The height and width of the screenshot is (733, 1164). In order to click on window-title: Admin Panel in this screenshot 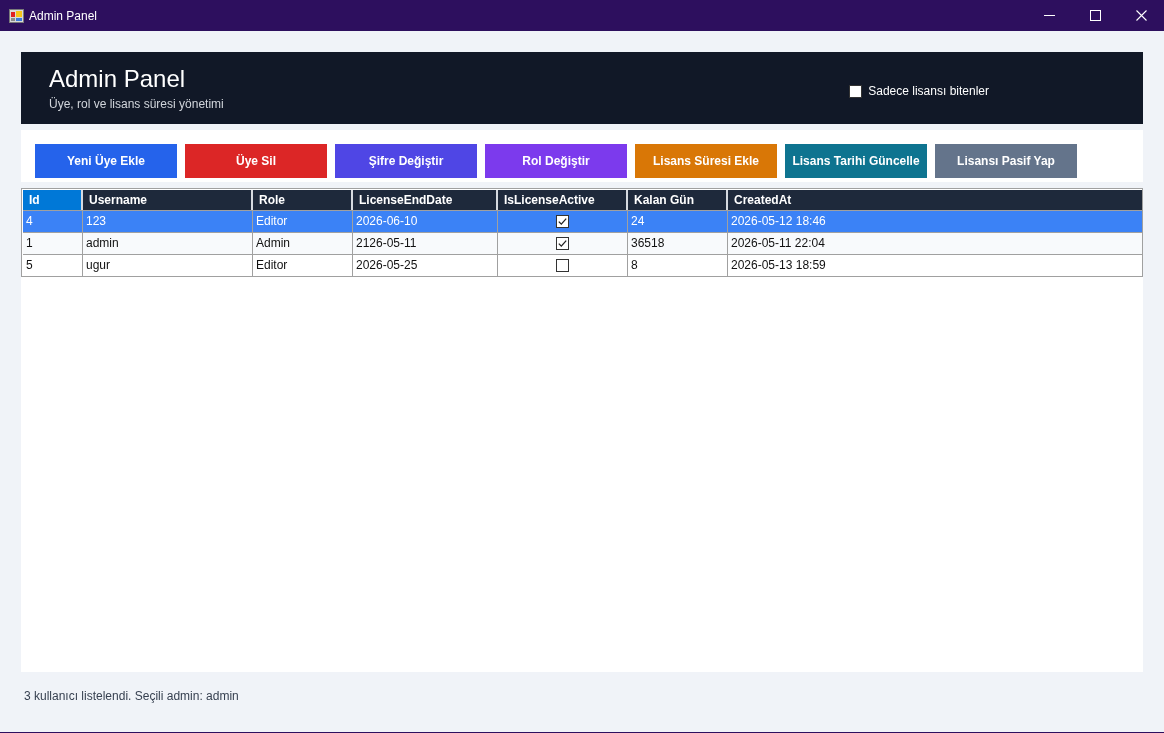, I will do `click(63, 15)`.